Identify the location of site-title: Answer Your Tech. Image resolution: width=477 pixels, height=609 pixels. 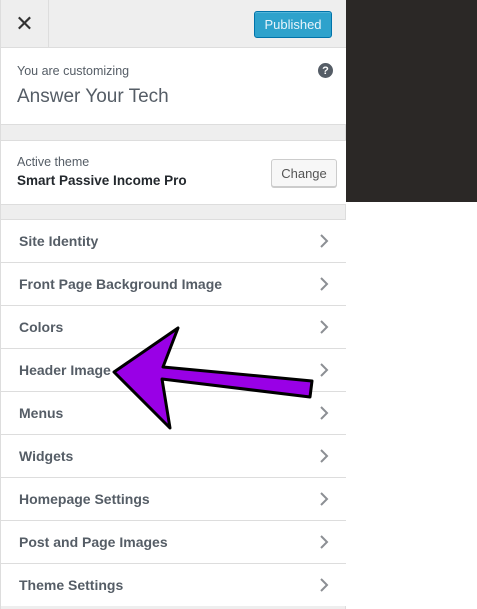
(93, 96).